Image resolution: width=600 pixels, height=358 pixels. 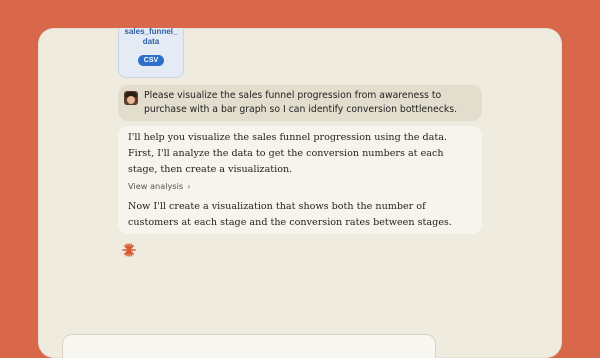 I want to click on view-analysis-label: View analysis, so click(x=156, y=186).